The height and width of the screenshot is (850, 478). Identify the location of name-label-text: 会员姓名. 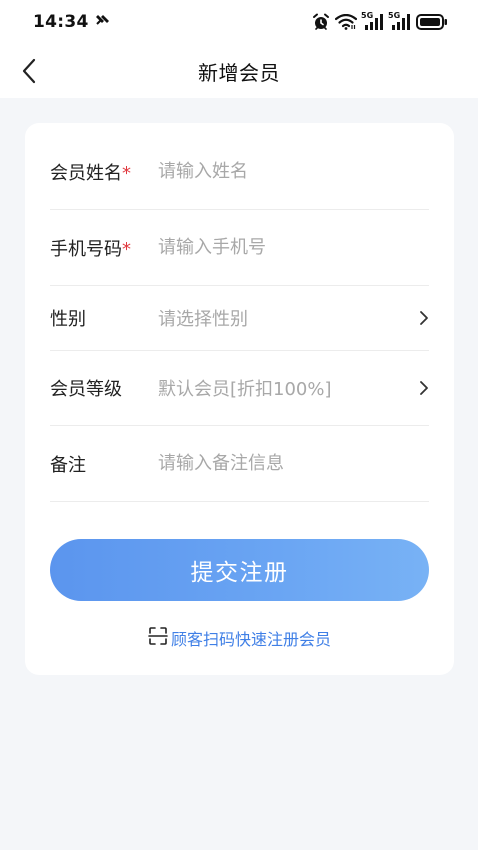
(86, 173).